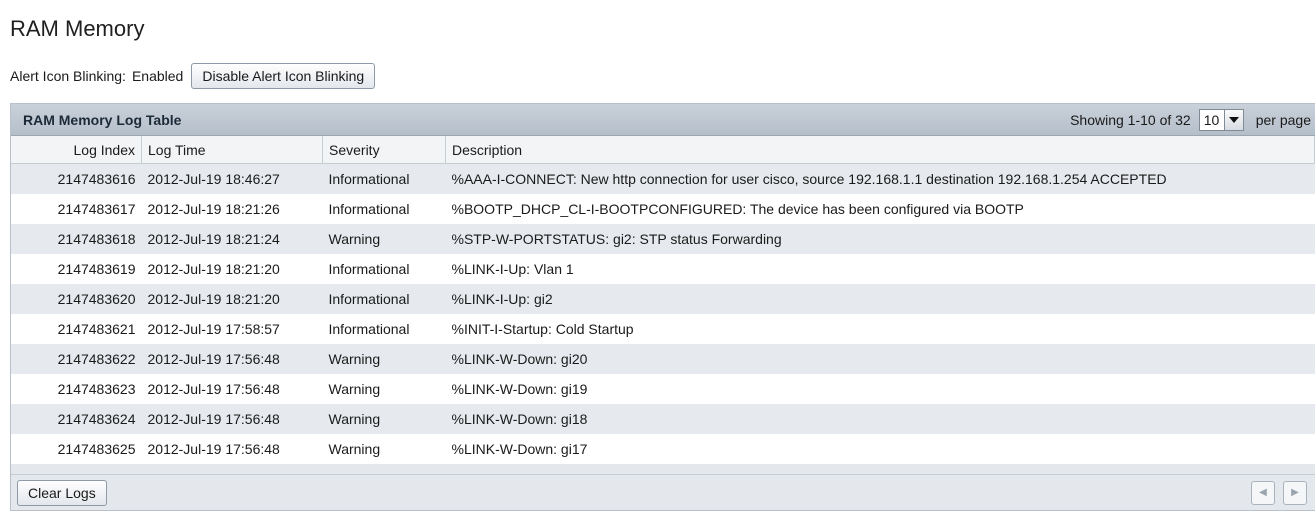  I want to click on cell-log-index: 2147483617, so click(76, 209).